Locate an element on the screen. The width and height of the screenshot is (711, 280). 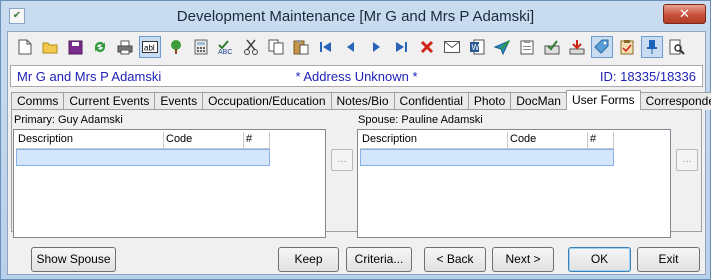
toolbar: abl ABC W is located at coordinates (356, 47).